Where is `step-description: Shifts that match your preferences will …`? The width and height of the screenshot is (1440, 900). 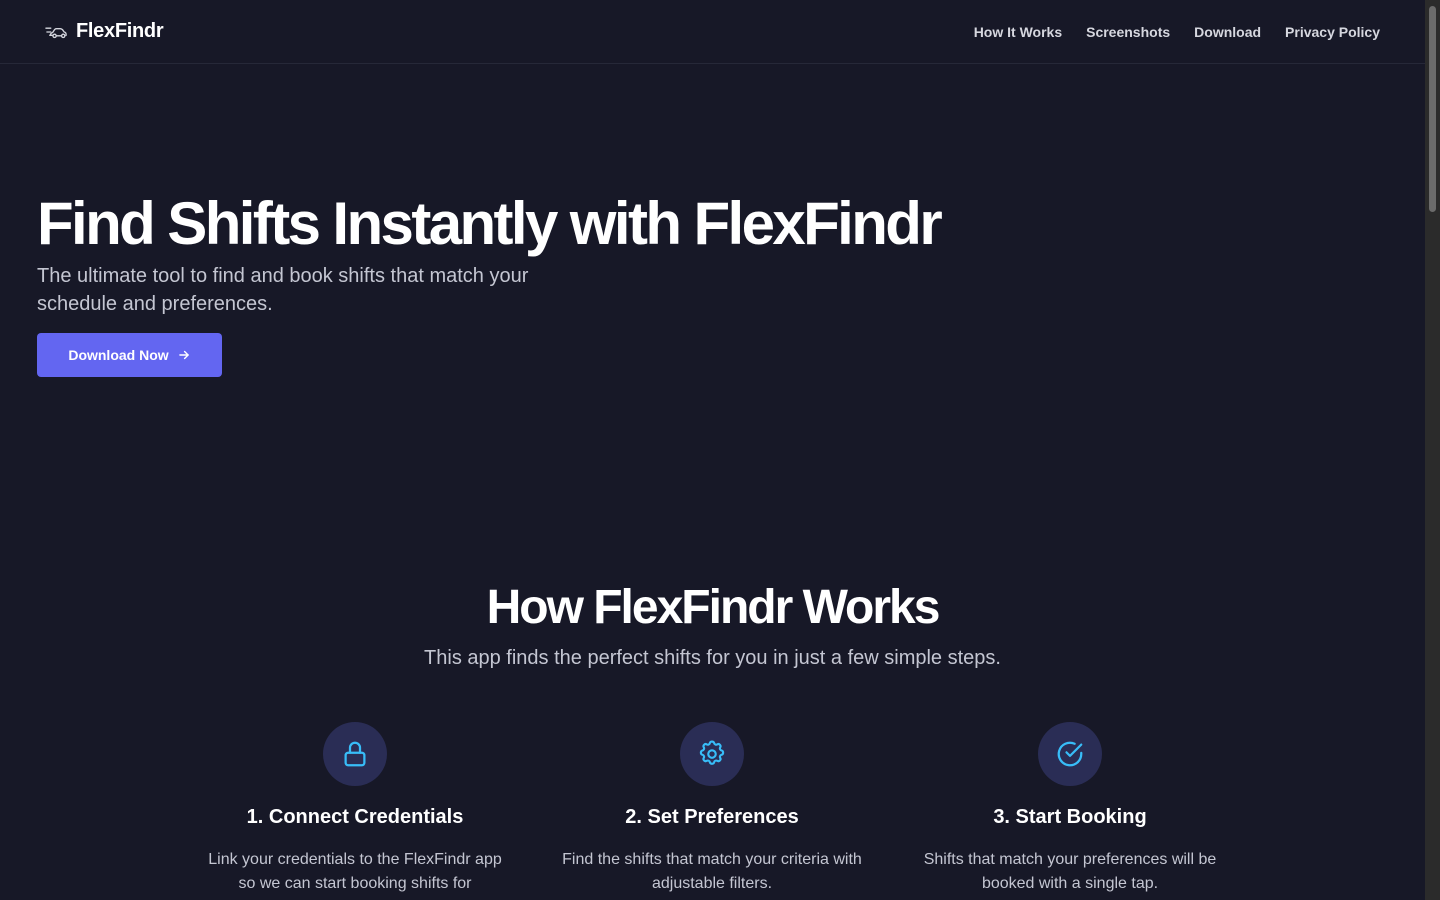 step-description: Shifts that match your preferences will … is located at coordinates (1070, 871).